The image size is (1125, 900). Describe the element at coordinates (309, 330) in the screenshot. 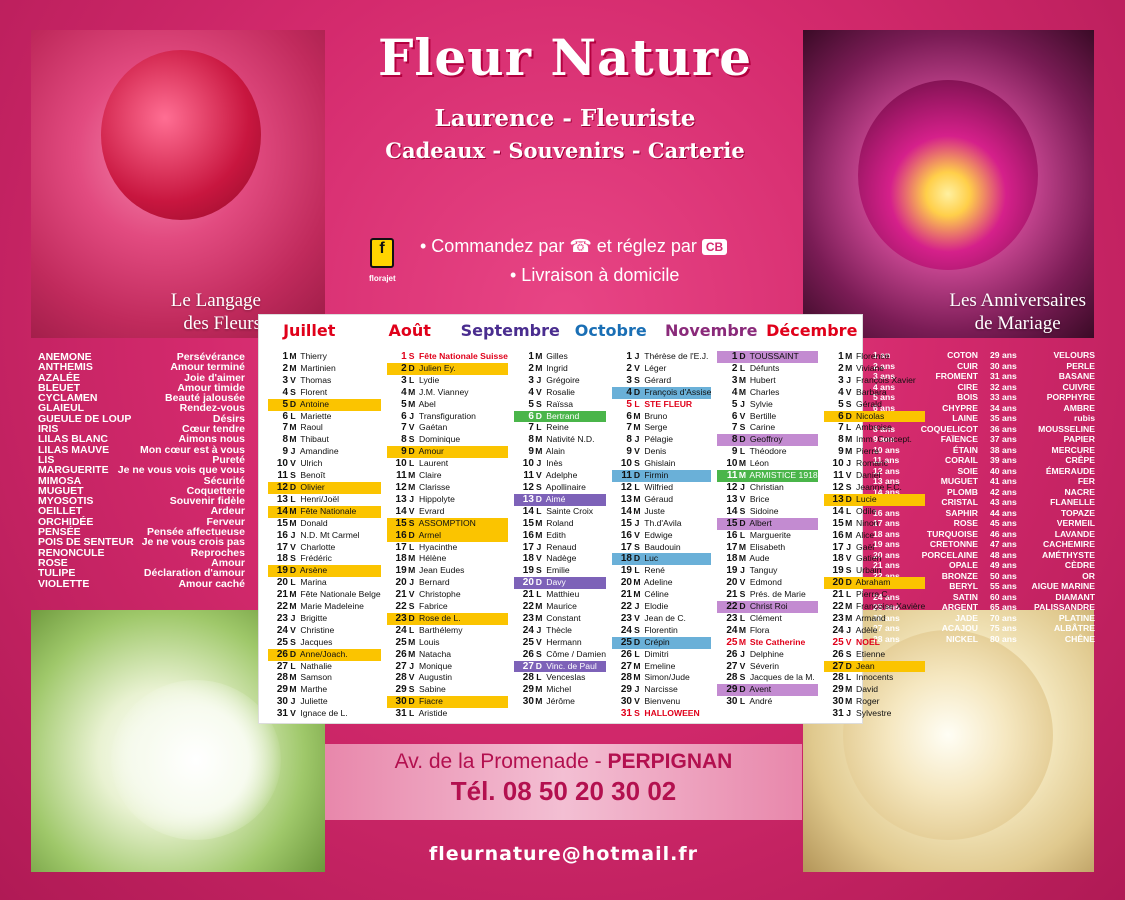

I see `month-header: Juillet` at that location.